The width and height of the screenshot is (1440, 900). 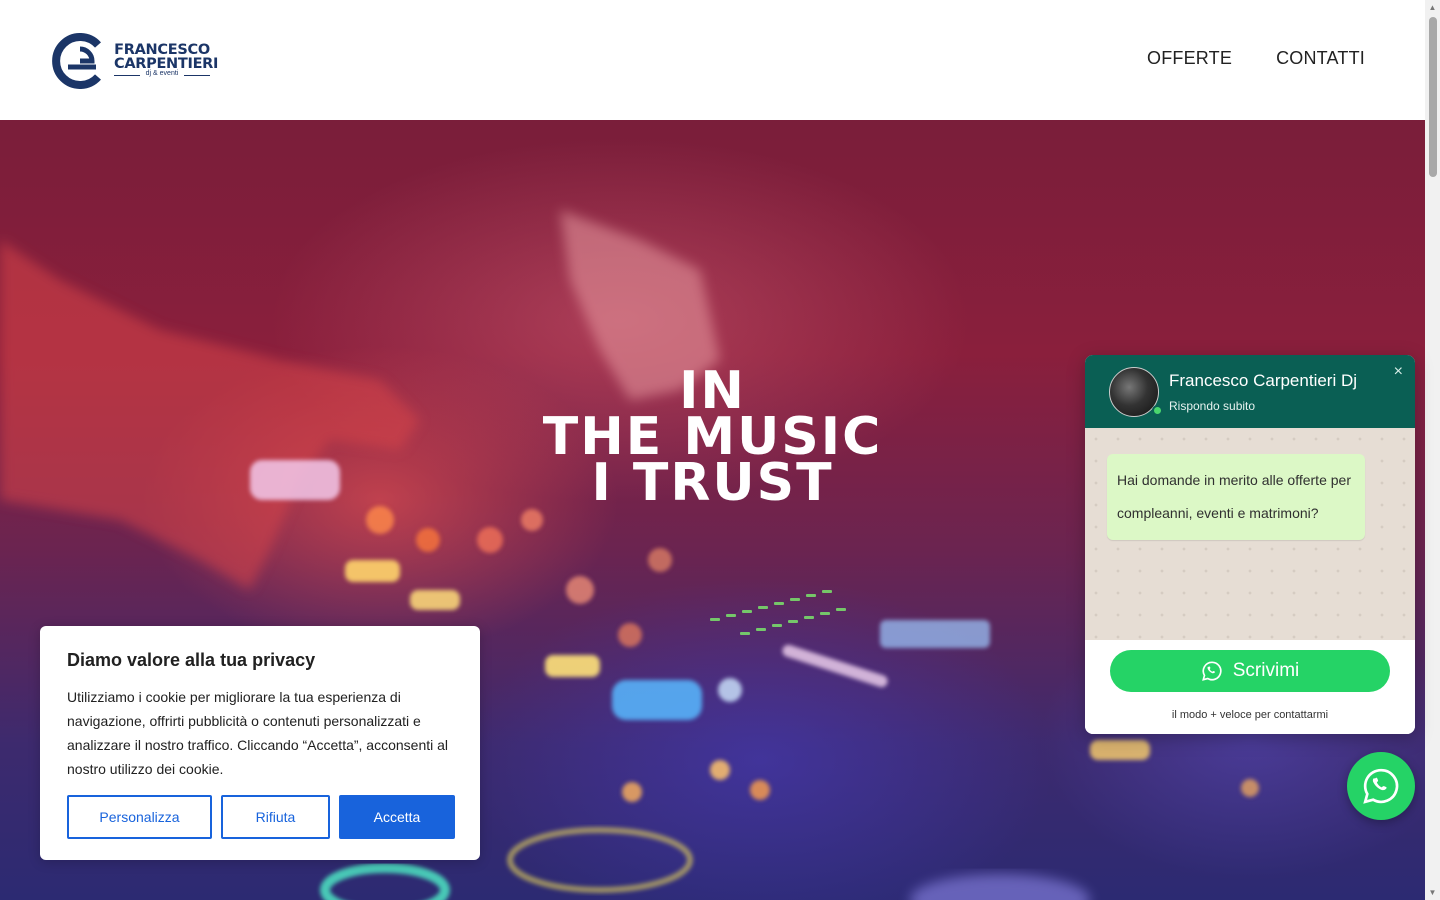 I want to click on cookie-banner-actions: Personalizza Rifiuta Accetta, so click(x=261, y=817).